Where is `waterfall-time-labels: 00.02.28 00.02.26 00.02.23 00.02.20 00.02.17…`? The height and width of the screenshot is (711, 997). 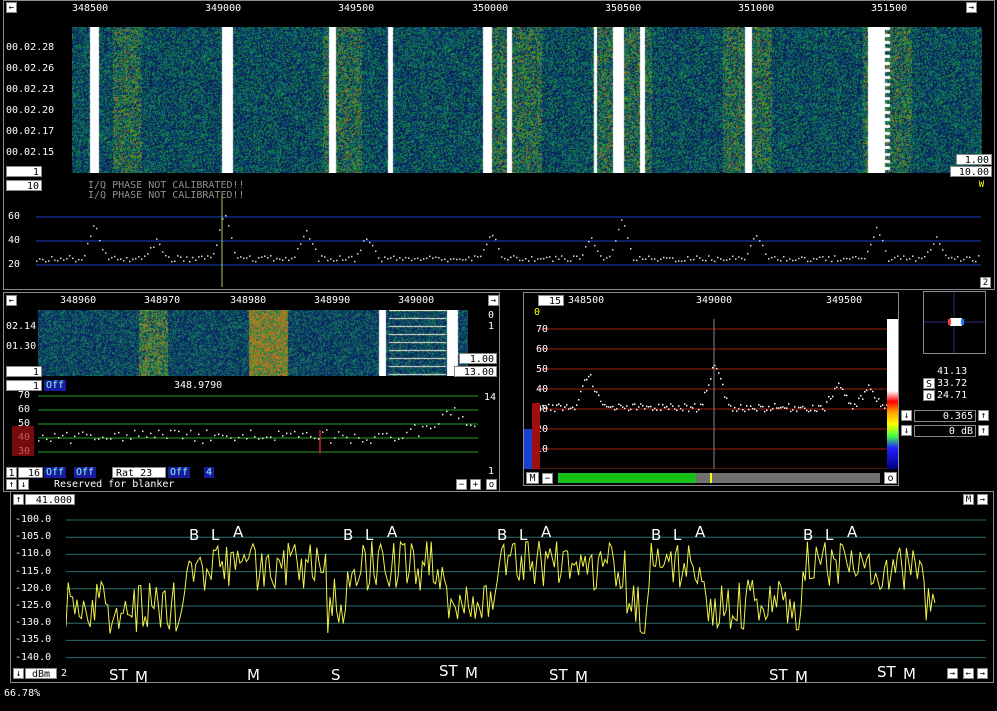
waterfall-time-labels: 00.02.28 00.02.26 00.02.23 00.02.20 00.02.17… is located at coordinates (39, 100).